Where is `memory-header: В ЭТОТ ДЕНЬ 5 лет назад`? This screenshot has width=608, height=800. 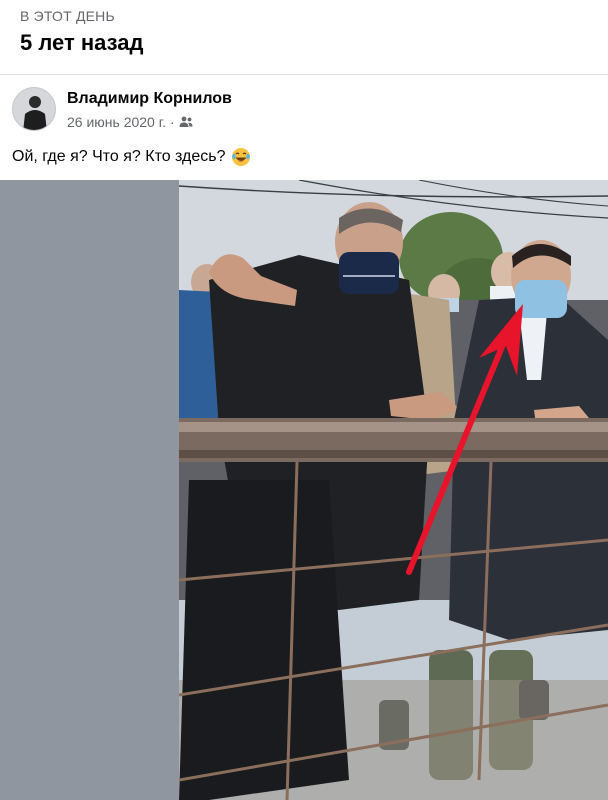
memory-header: В ЭТОТ ДЕНЬ 5 лет назад is located at coordinates (304, 37).